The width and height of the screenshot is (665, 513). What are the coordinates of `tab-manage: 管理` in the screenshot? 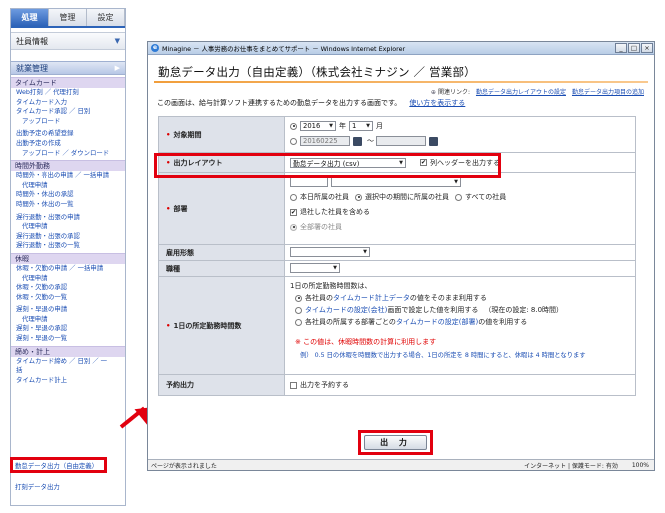 It's located at (68, 17).